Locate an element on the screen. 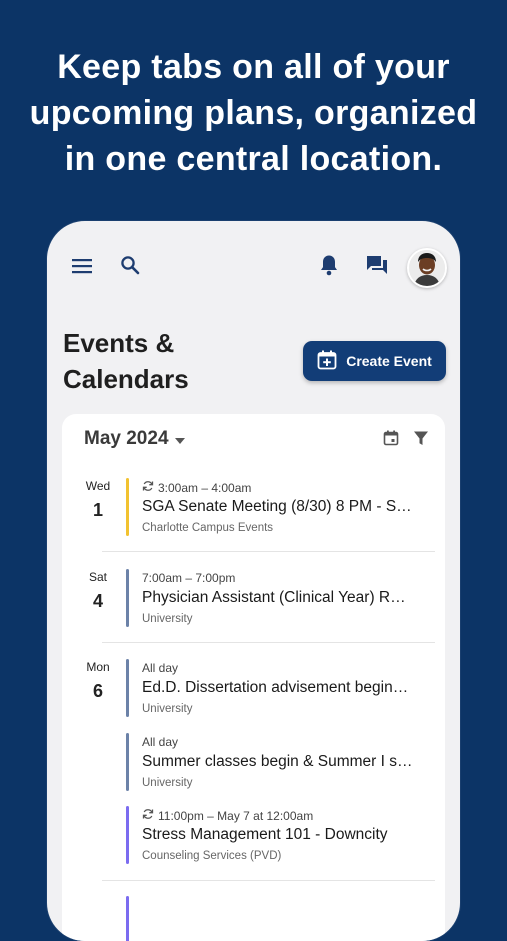 This screenshot has height=941, width=507. page-title: Events & Calendars is located at coordinates (163, 361).